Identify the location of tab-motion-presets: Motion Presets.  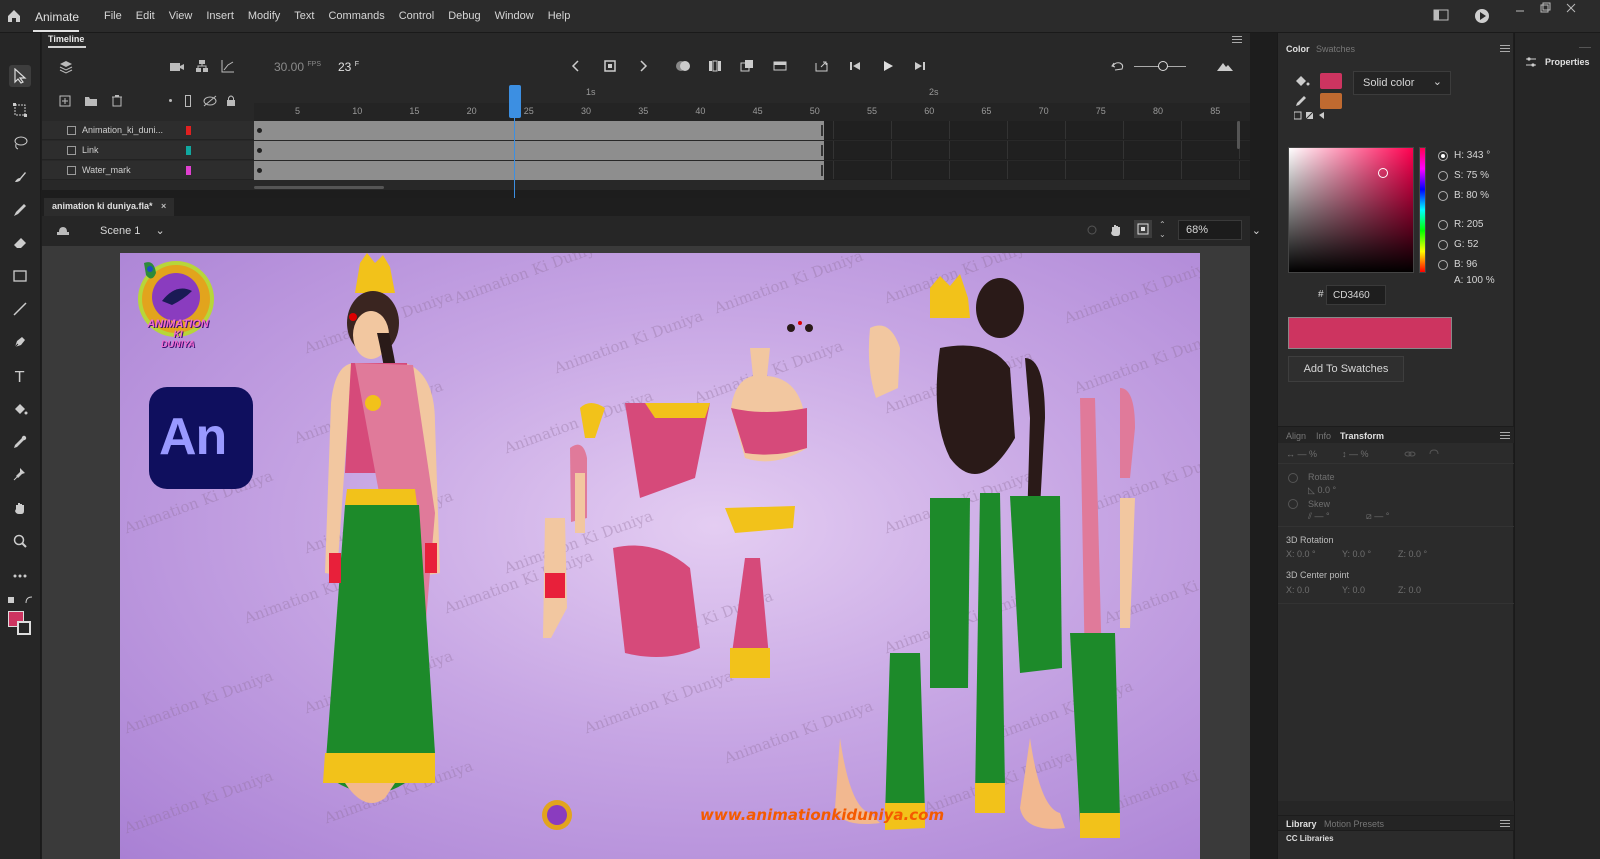
(1354, 824).